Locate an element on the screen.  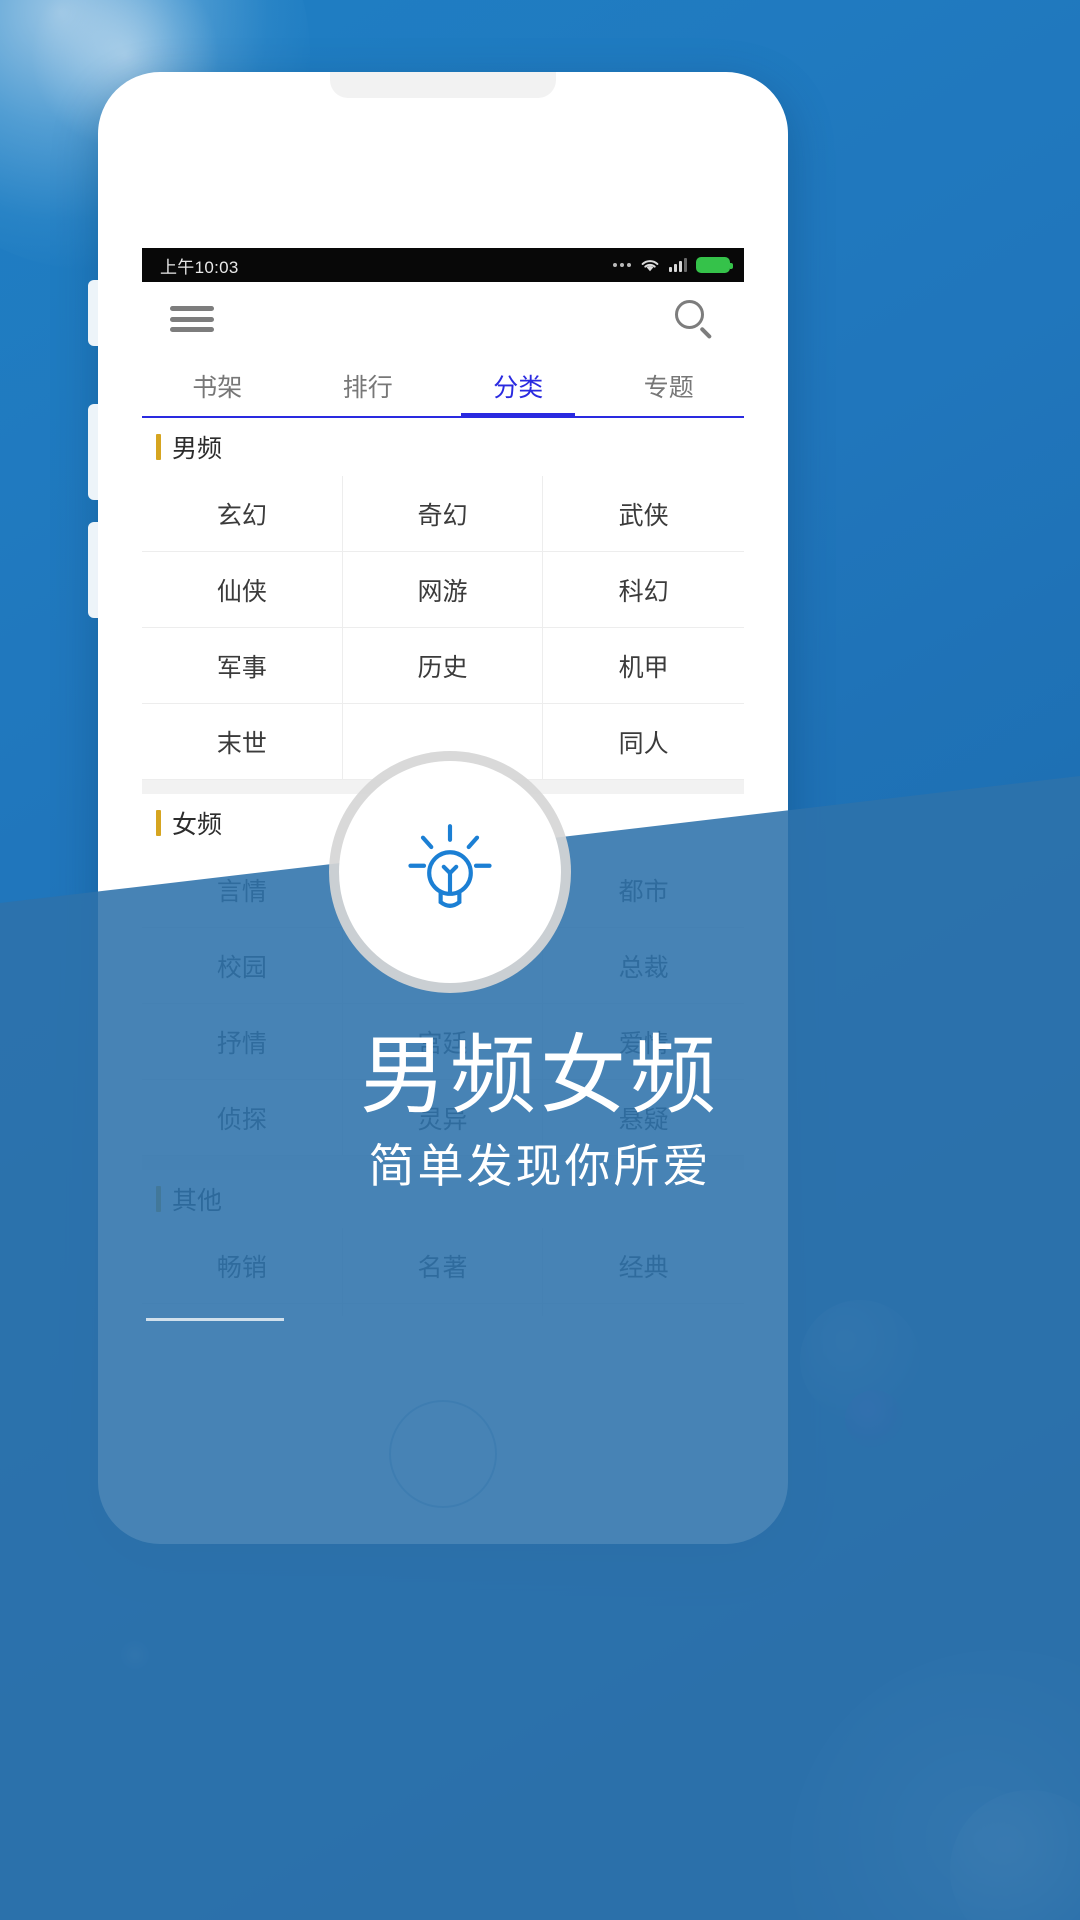
section-title-female: 女频 is located at coordinates (197, 825).